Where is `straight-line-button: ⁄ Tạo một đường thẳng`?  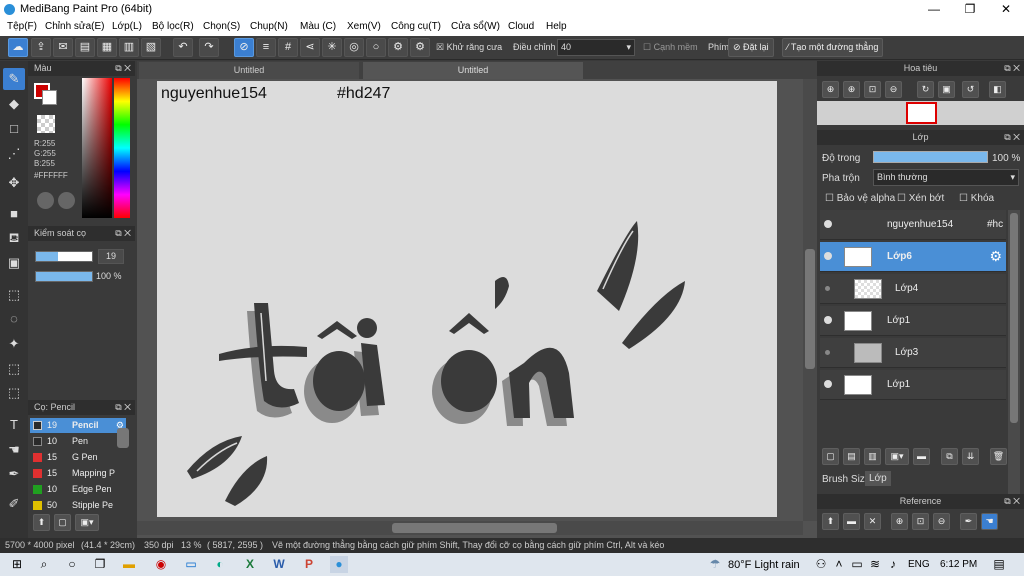 straight-line-button: ⁄ Tạo một đường thẳng is located at coordinates (833, 47).